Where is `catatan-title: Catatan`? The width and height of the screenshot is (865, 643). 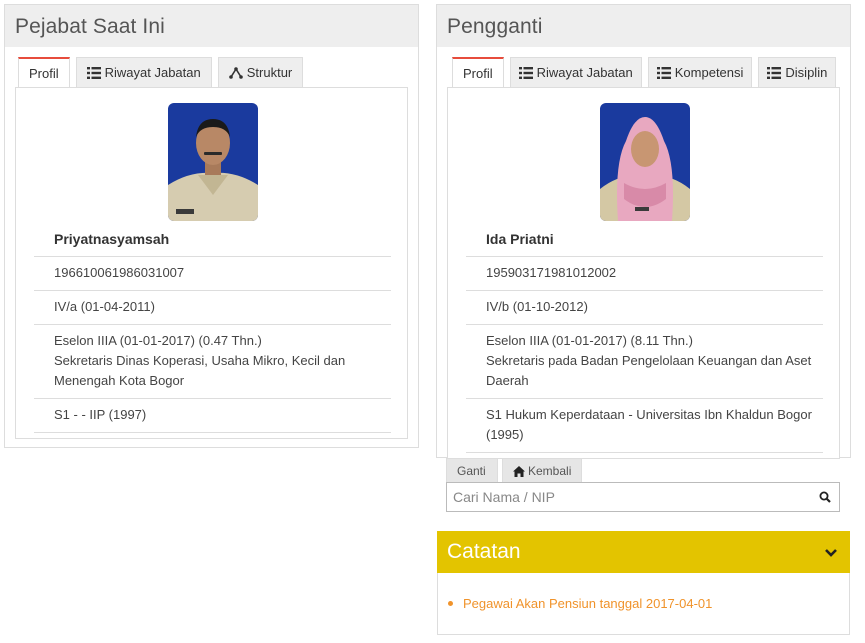
catatan-title: Catatan is located at coordinates (484, 551).